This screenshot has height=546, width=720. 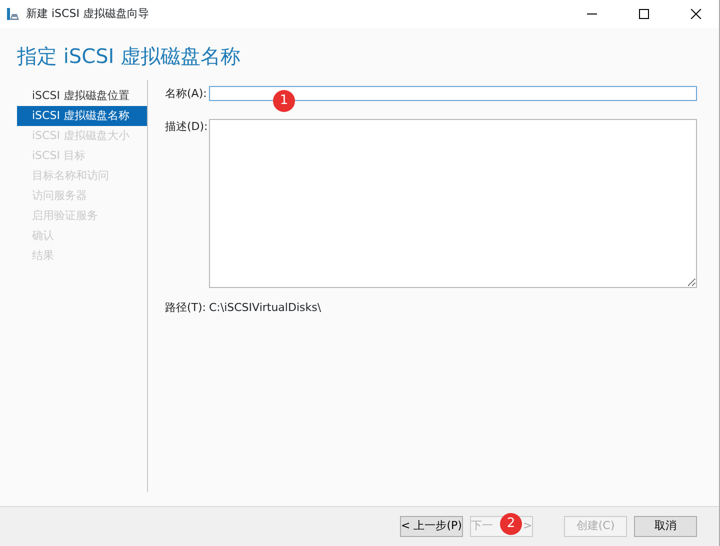 I want to click on page-heading: 指定 iSCSI 虚拟磁盘名称, so click(x=129, y=56).